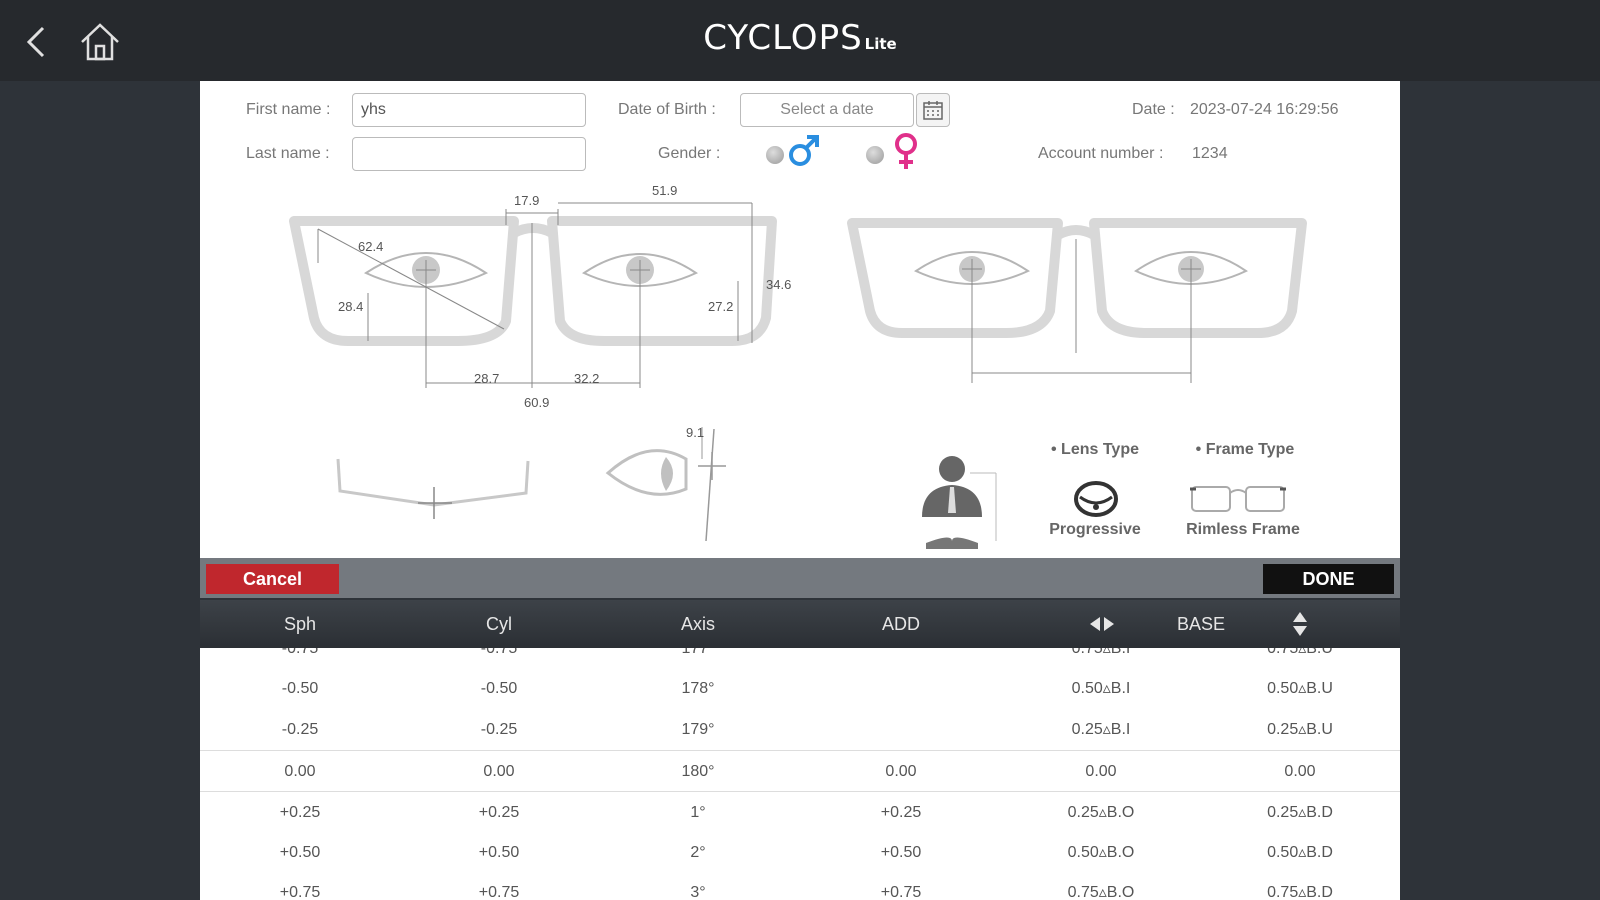 This screenshot has height=900, width=1600. What do you see at coordinates (800, 771) in the screenshot?
I see `table-row: 0.00 0.00 180° 0.00 0.00 0.00` at bounding box center [800, 771].